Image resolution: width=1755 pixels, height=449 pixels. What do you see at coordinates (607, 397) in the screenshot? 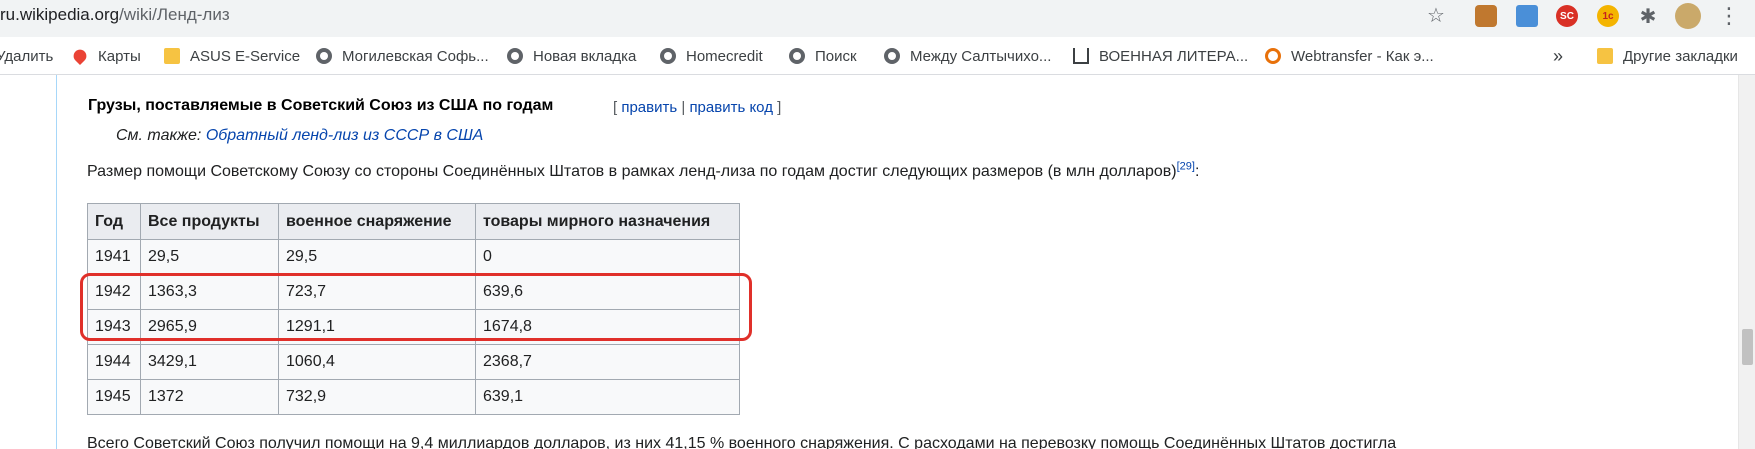
I see `table-cell: 639,1` at bounding box center [607, 397].